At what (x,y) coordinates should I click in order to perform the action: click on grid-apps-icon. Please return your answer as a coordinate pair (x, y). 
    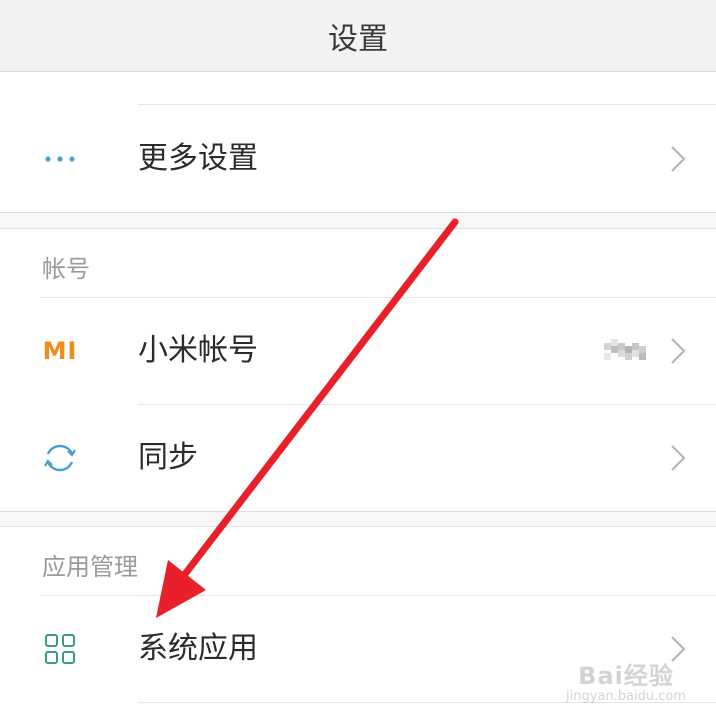
    Looking at the image, I should click on (60, 649).